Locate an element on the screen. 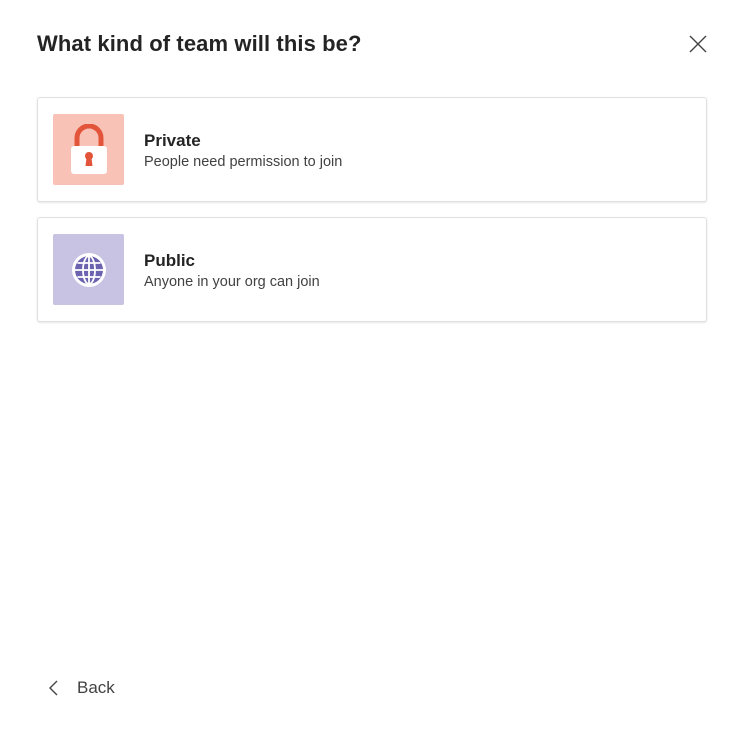  private-option-description: People need permission to join is located at coordinates (243, 162).